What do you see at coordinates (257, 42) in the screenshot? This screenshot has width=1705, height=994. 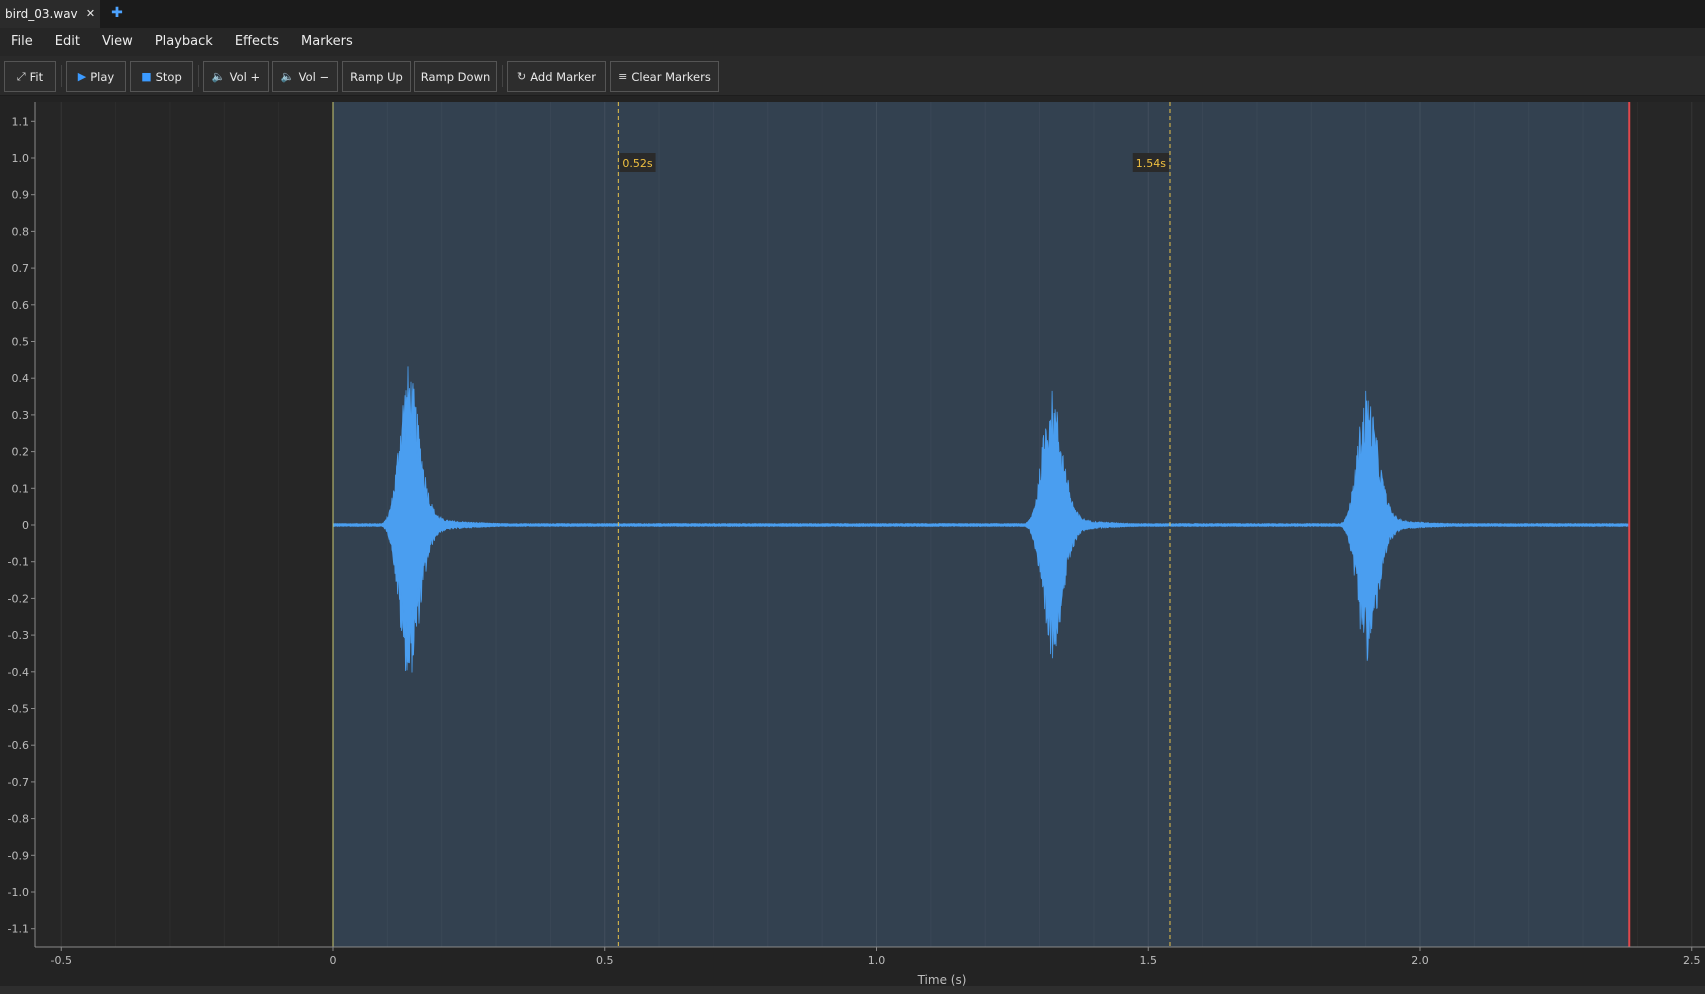 I see `menu-effects: Effects` at bounding box center [257, 42].